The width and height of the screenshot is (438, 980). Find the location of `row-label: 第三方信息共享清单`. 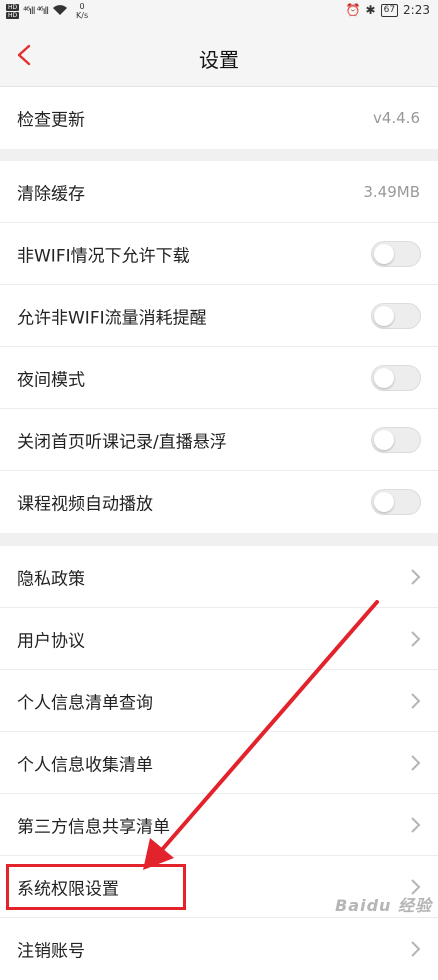

row-label: 第三方信息共享清单 is located at coordinates (93, 827).